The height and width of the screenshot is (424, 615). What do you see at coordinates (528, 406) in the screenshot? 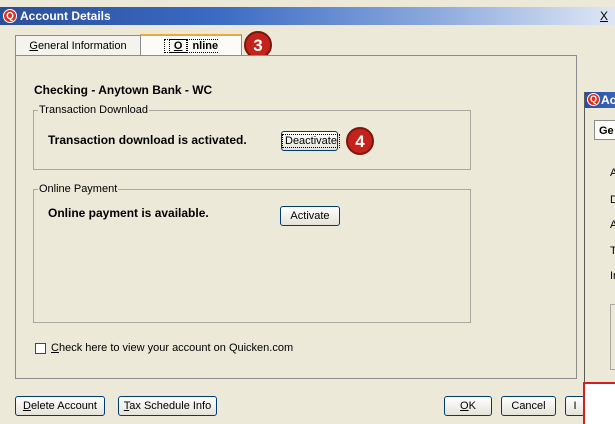
I see `cancel-button: Cancel` at bounding box center [528, 406].